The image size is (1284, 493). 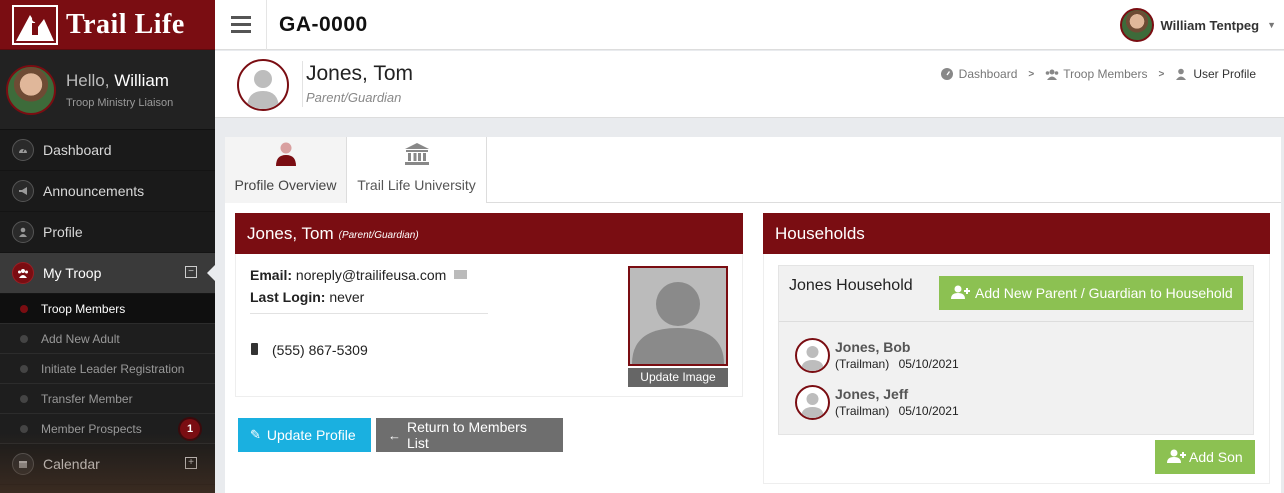 I want to click on sidebar-subitem-label: Member Prospects, so click(x=91, y=428).